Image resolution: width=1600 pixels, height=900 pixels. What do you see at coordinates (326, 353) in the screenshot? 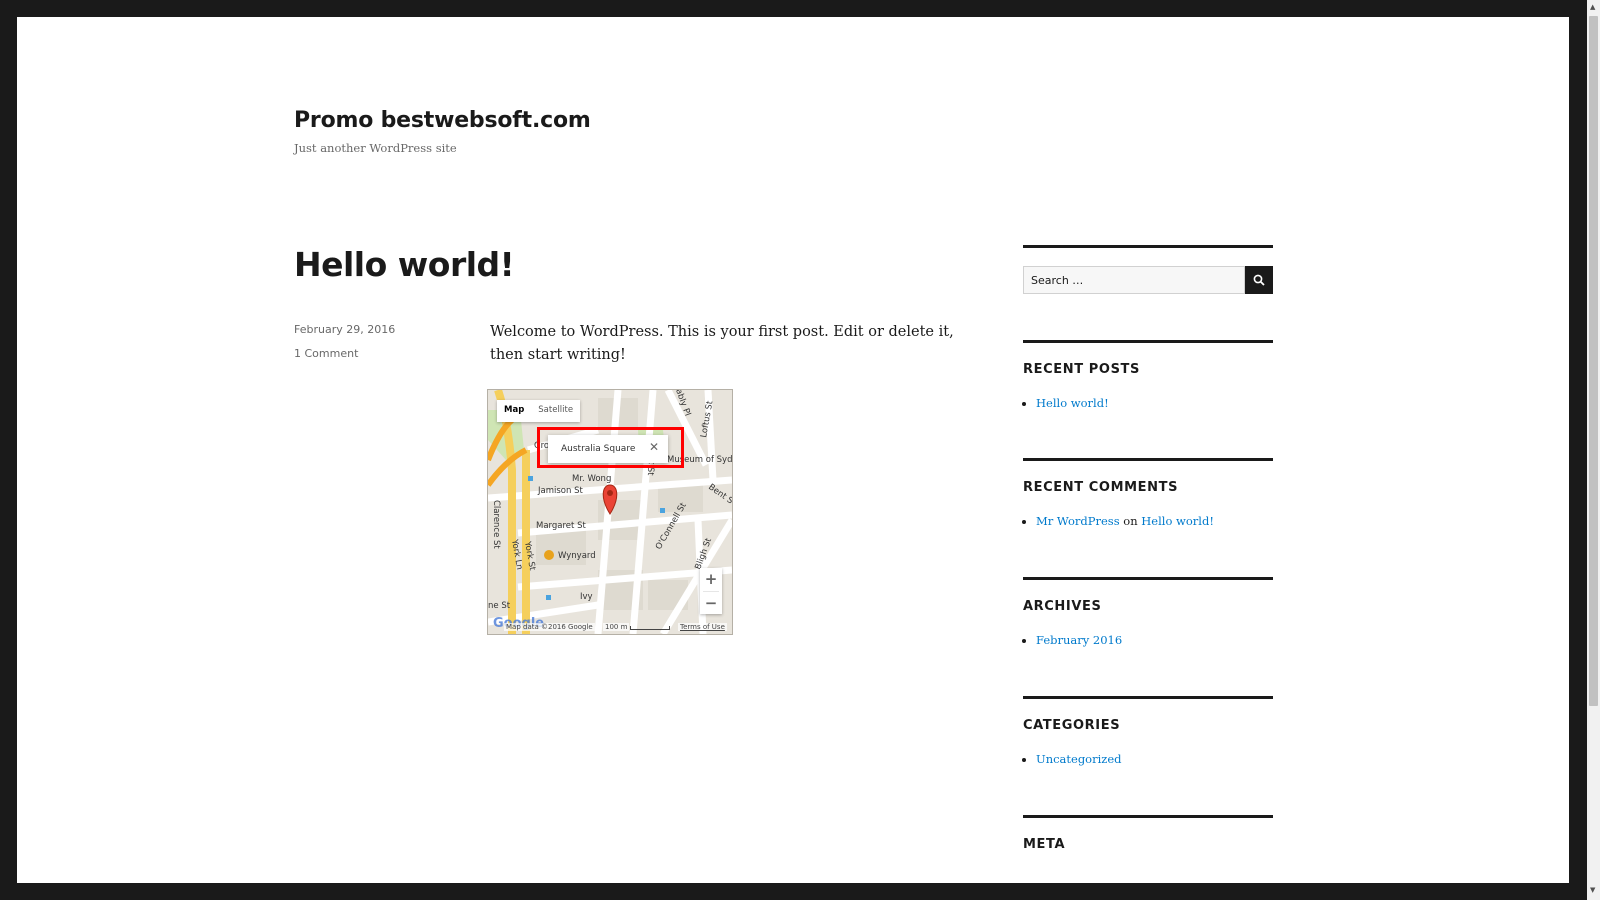
I see `post-comments-link: 1 Comment` at bounding box center [326, 353].